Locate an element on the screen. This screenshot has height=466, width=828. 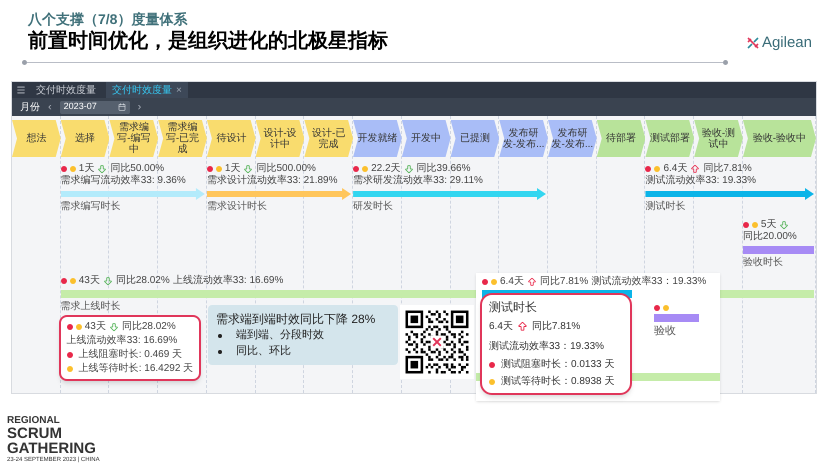
stage-header: 已提测 is located at coordinates (475, 138).